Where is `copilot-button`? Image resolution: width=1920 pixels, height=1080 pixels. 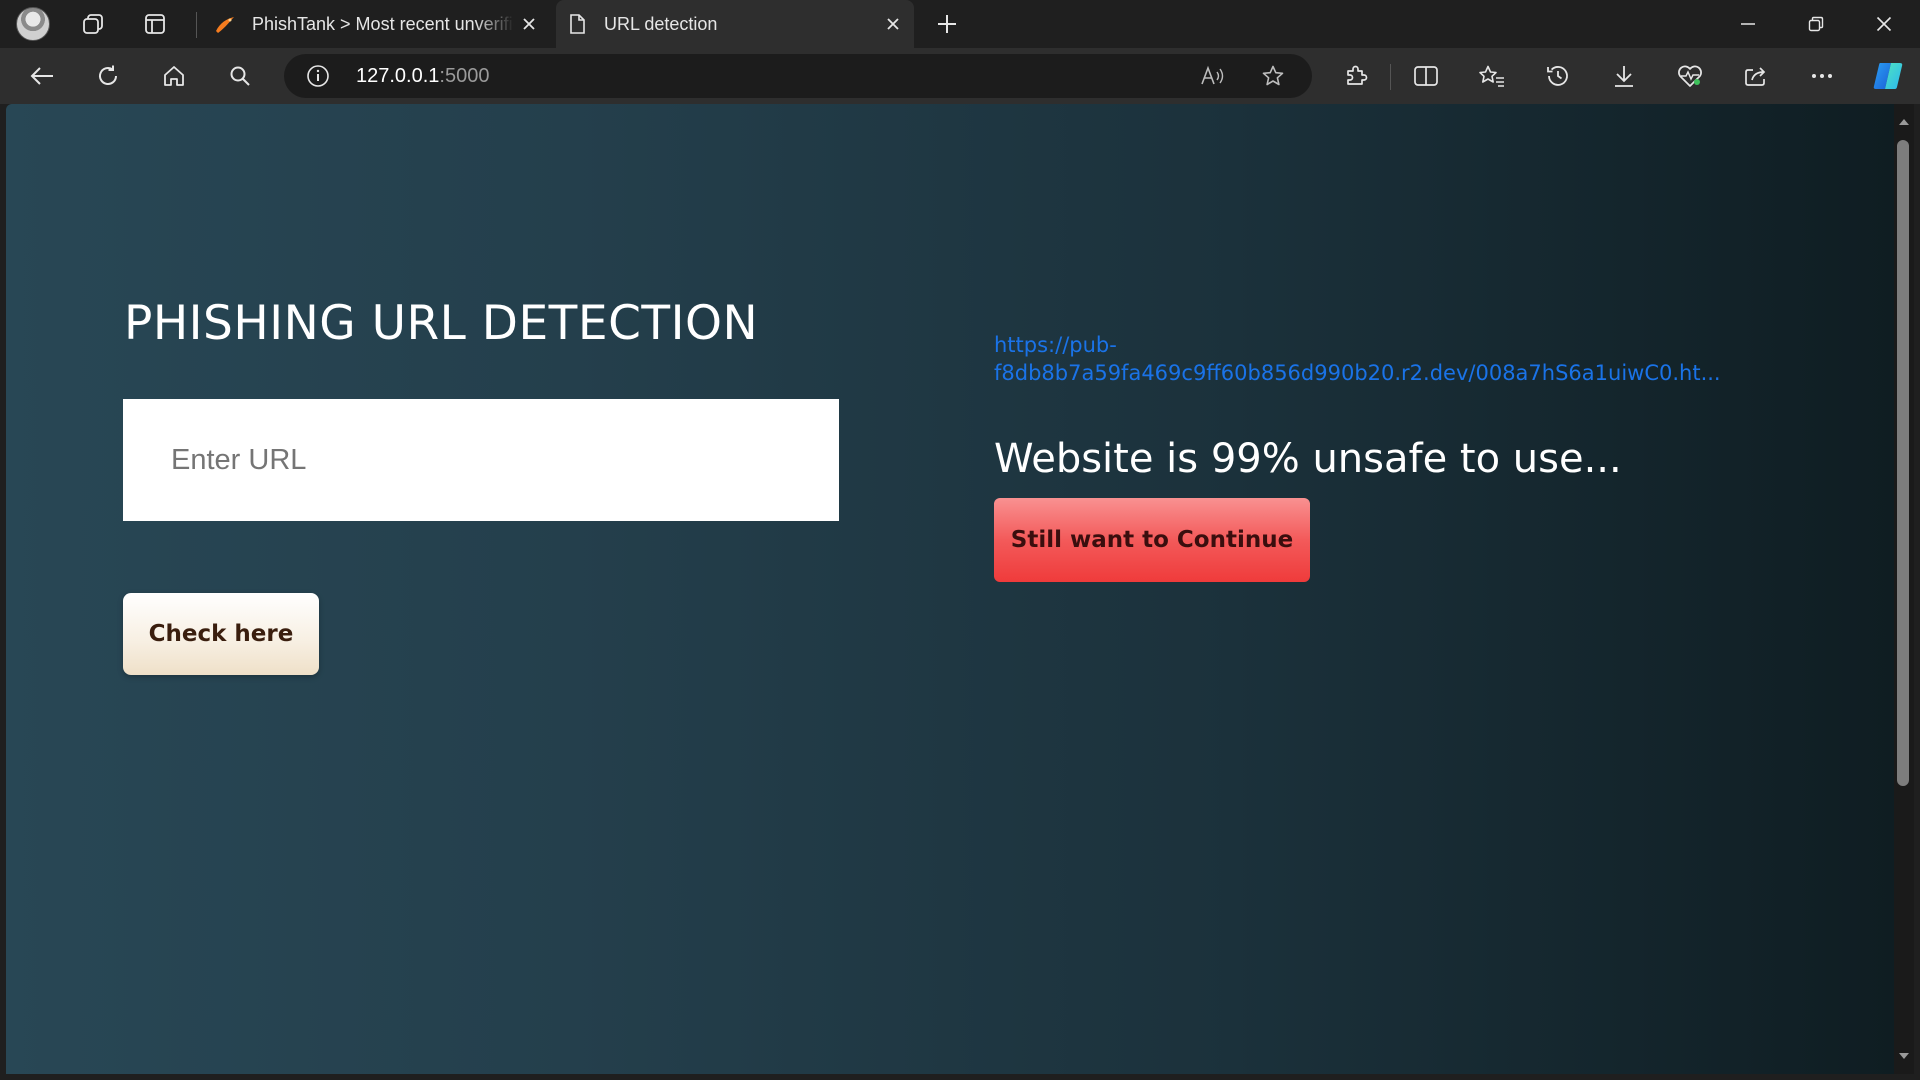
copilot-button is located at coordinates (1888, 76).